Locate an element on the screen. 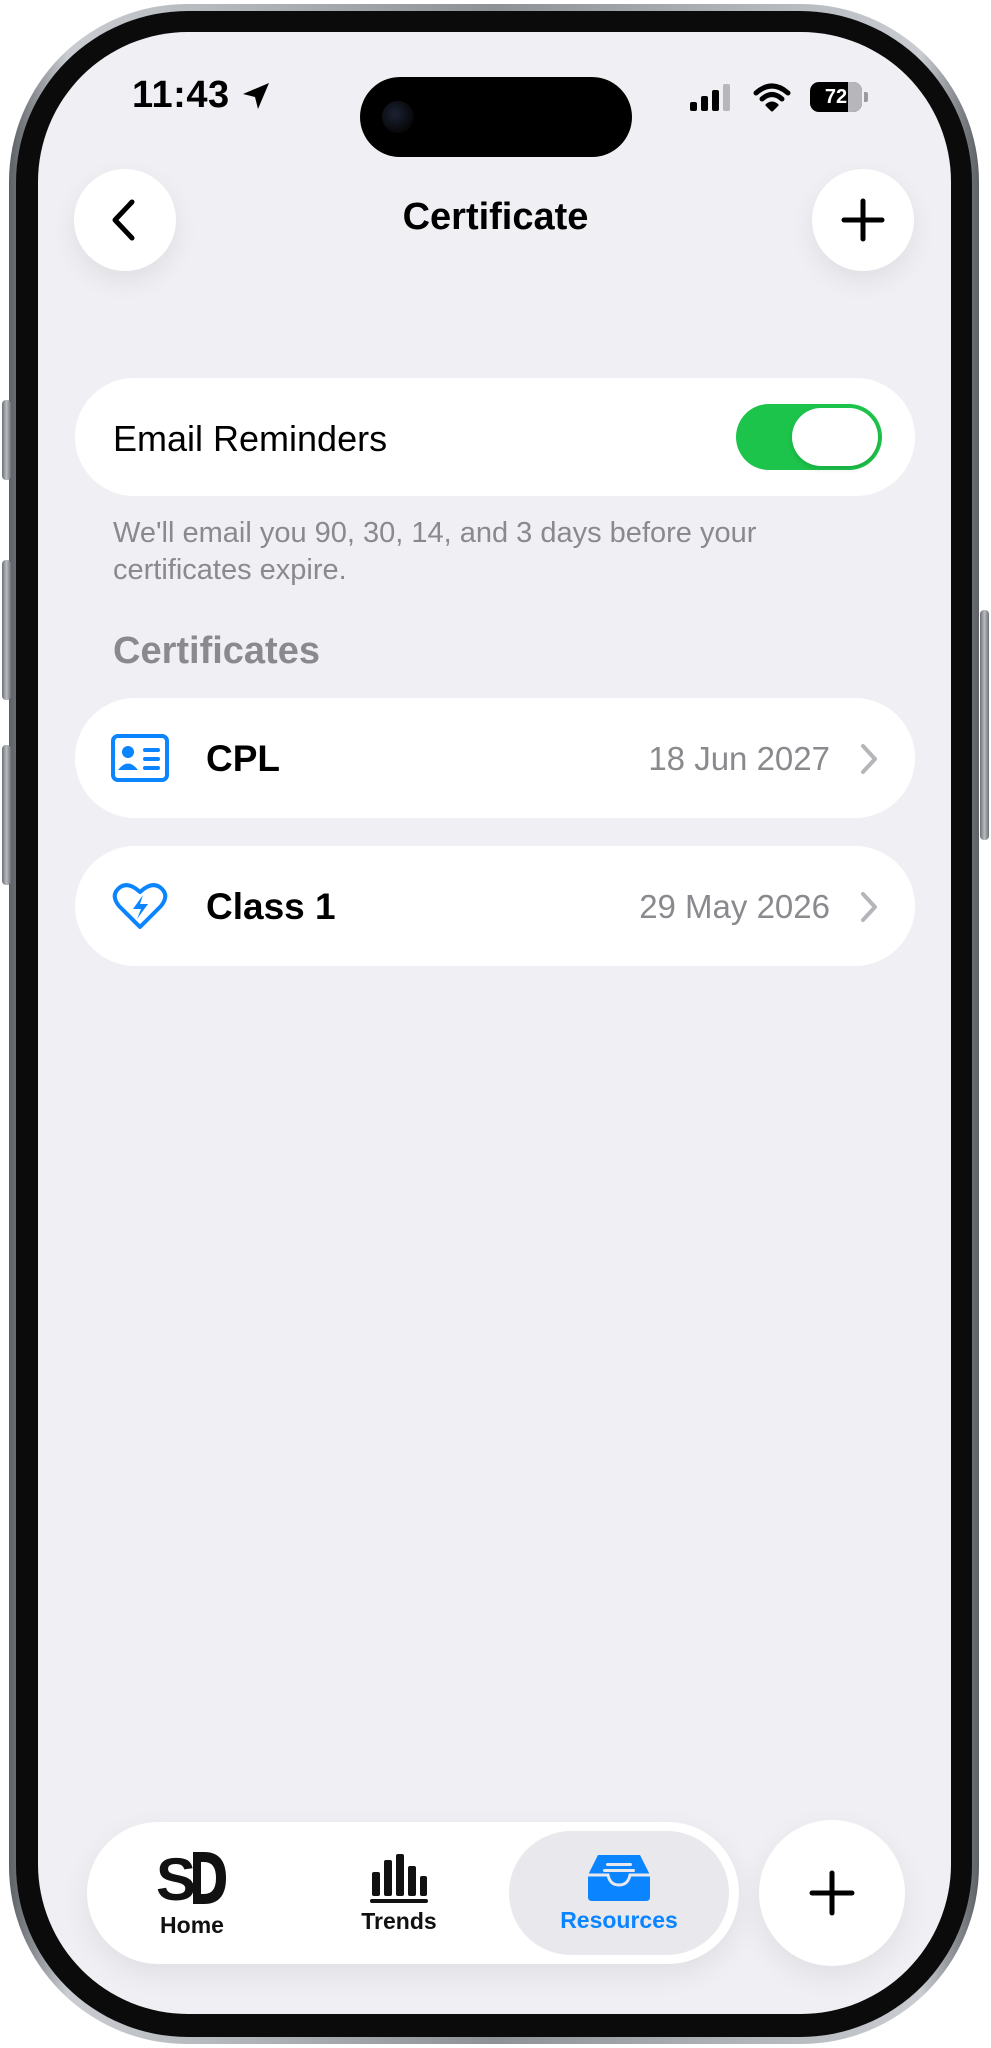 The height and width of the screenshot is (2048, 991). certificates-heading: Certificates is located at coordinates (216, 651).